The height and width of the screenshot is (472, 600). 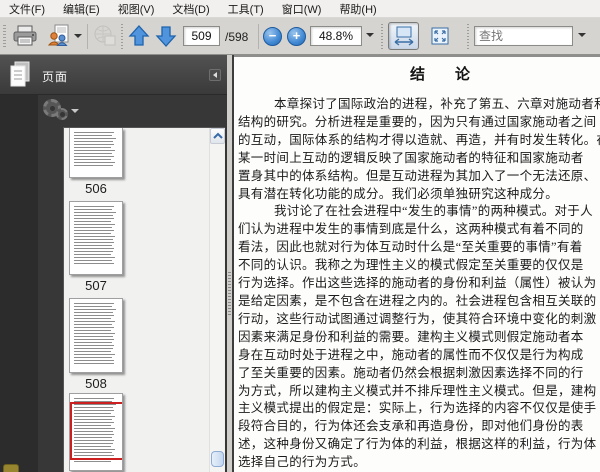 What do you see at coordinates (96, 285) in the screenshot?
I see `thumbnail-page-number: 507` at bounding box center [96, 285].